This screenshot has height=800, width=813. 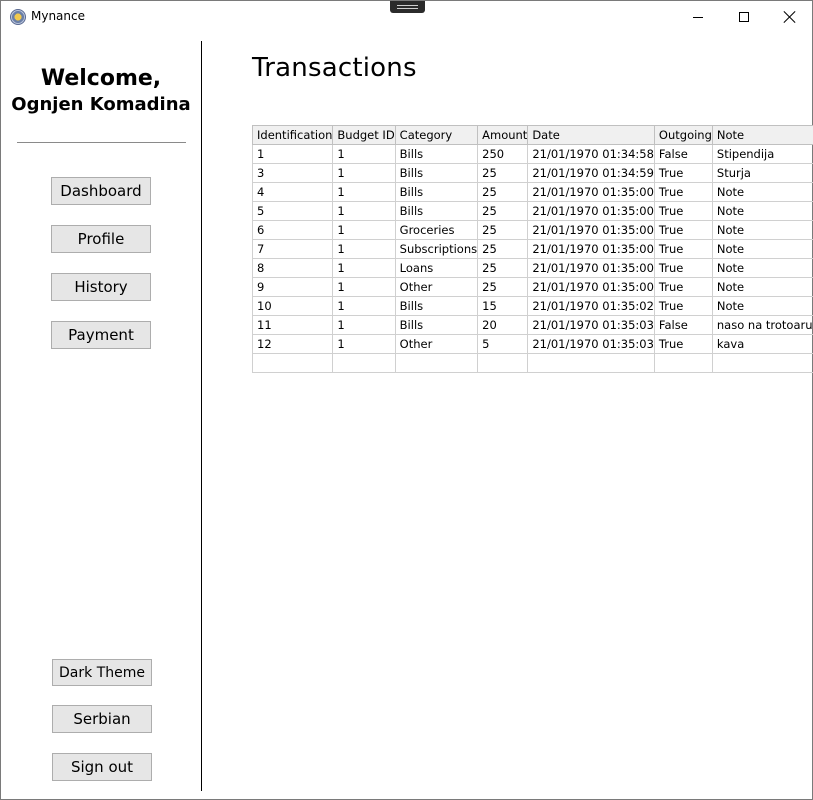 I want to click on table-cell: Groceries, so click(x=436, y=230).